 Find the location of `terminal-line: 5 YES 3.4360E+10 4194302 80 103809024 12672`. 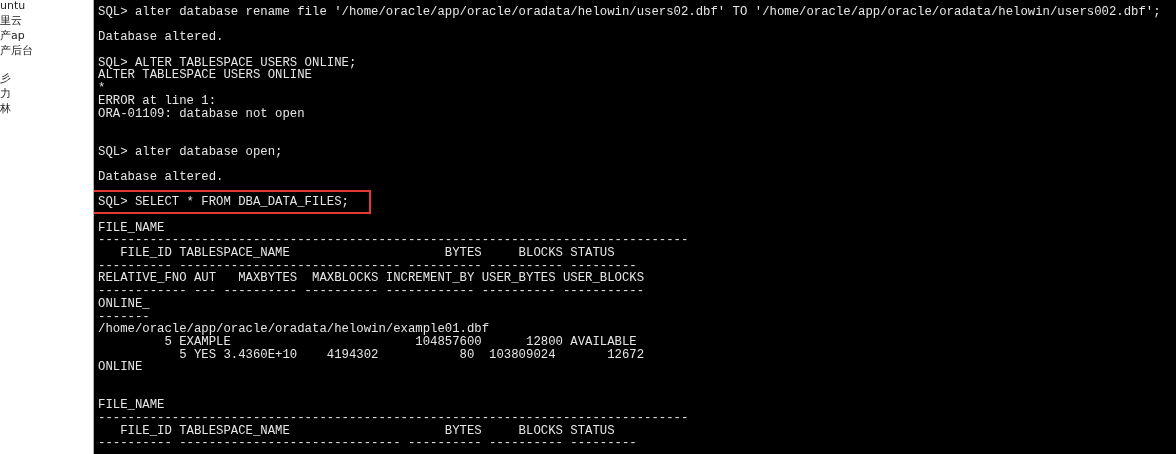

terminal-line: 5 YES 3.4360E+10 4194302 80 103809024 12672 is located at coordinates (411, 354).